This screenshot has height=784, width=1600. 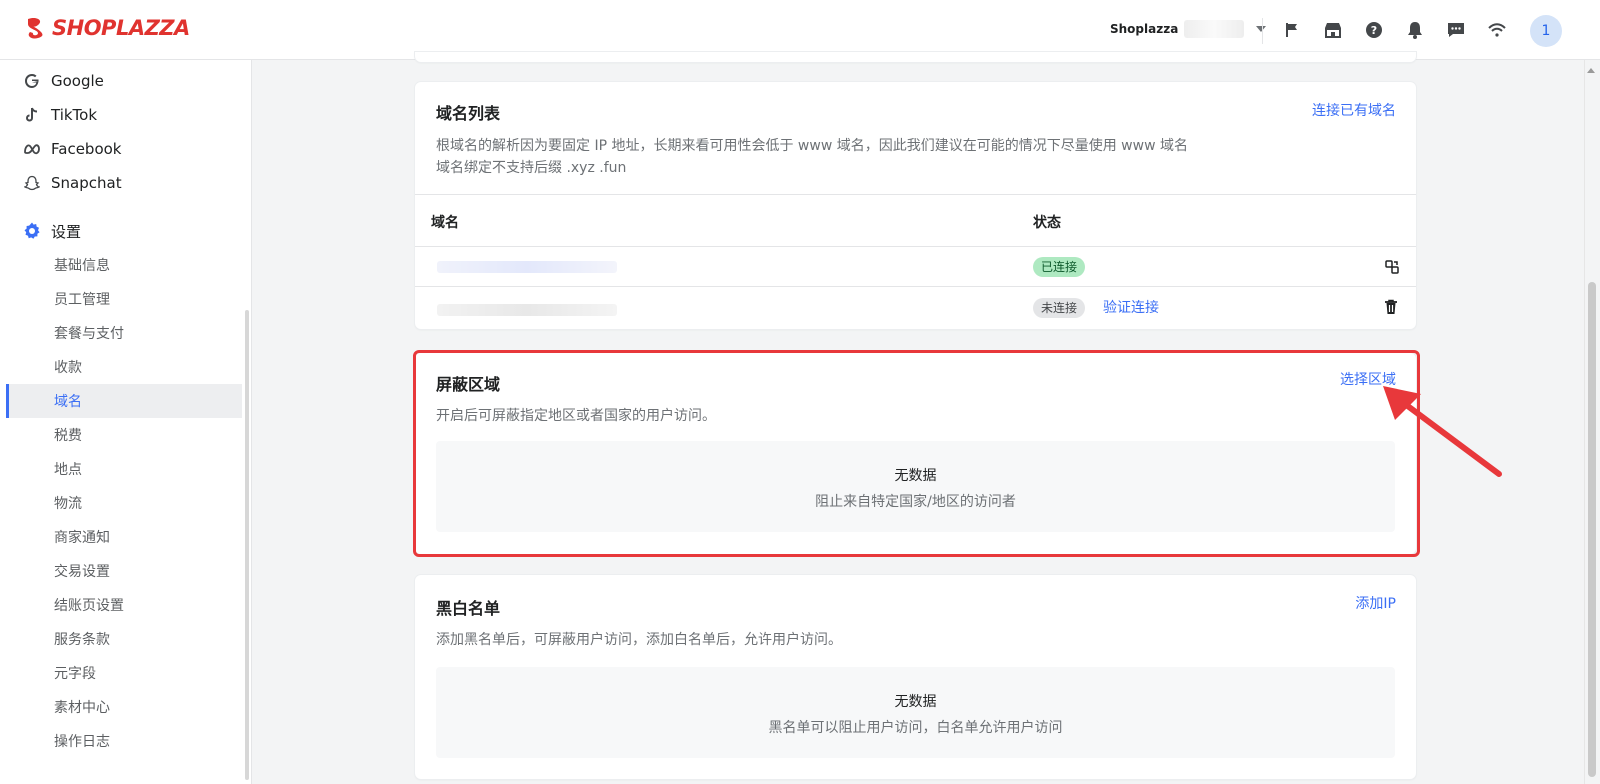 I want to click on store-name: Shoplazza, so click(x=1144, y=29).